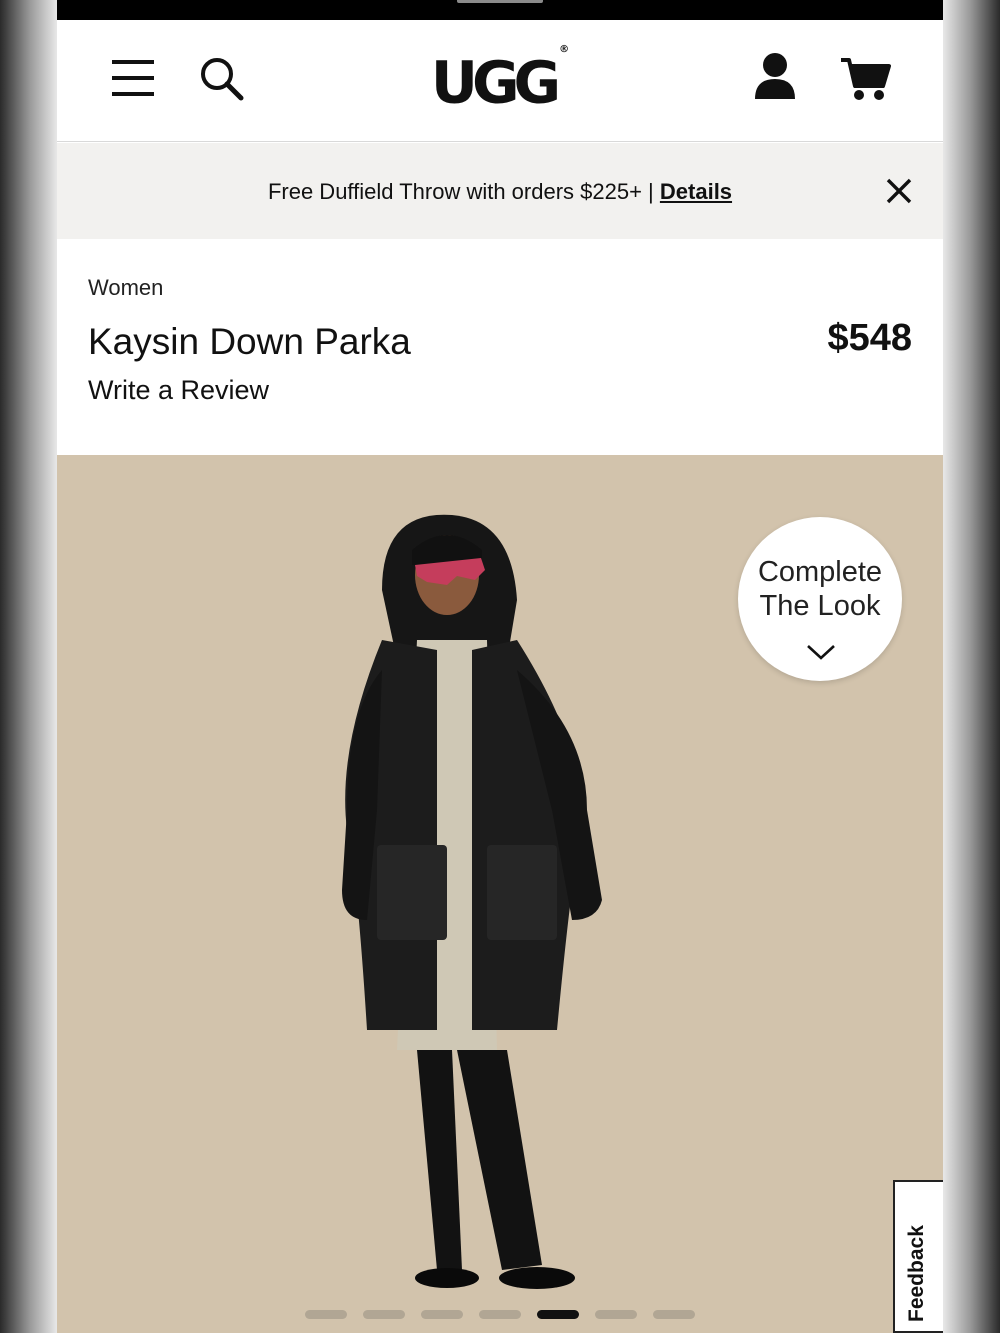 The width and height of the screenshot is (1000, 1333). Describe the element at coordinates (899, 193) in the screenshot. I see `close-icon` at that location.